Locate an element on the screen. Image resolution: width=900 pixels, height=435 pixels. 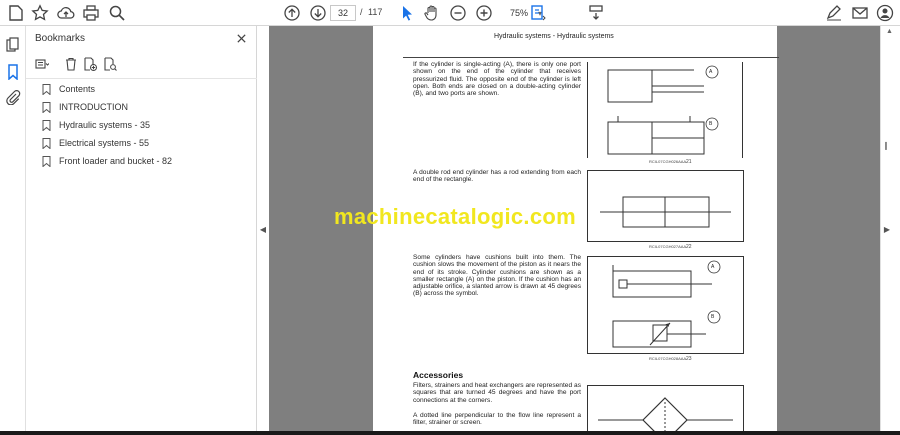
zoom-out-icon is located at coordinates (458, 13).